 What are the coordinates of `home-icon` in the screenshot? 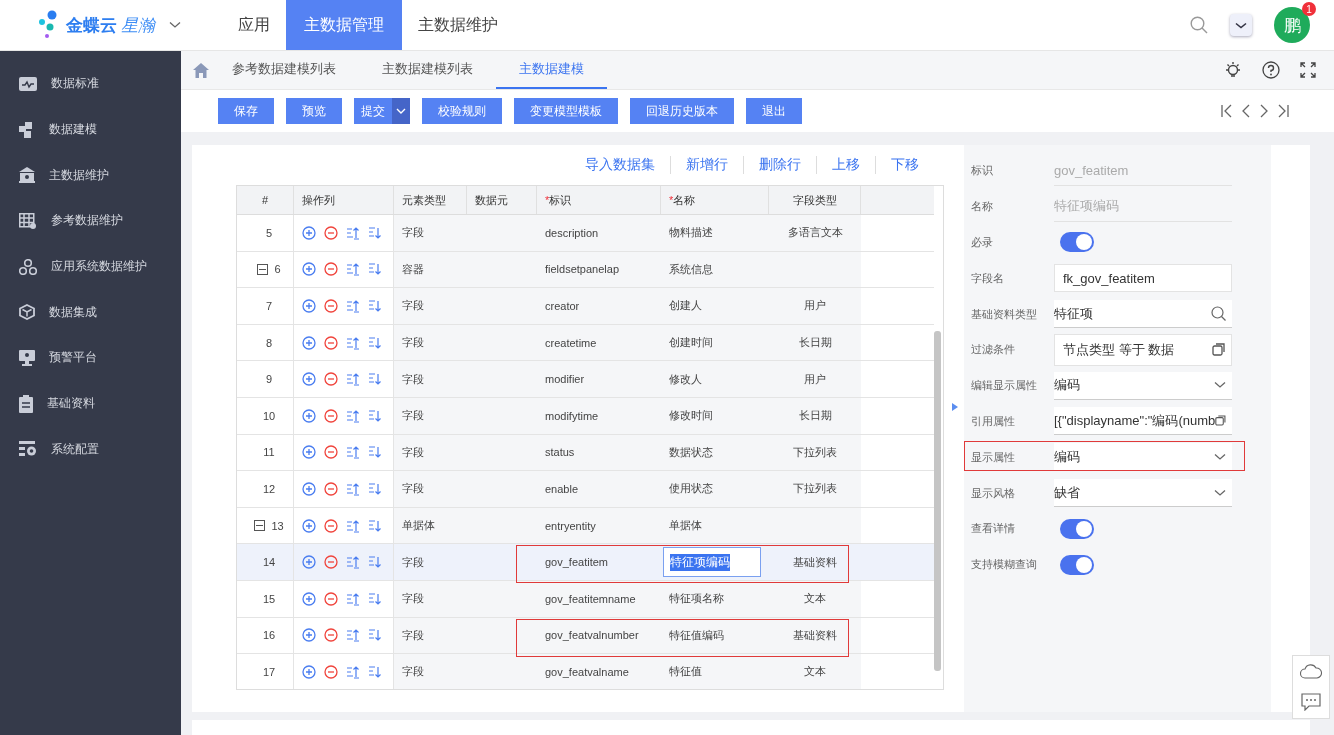 It's located at (201, 70).